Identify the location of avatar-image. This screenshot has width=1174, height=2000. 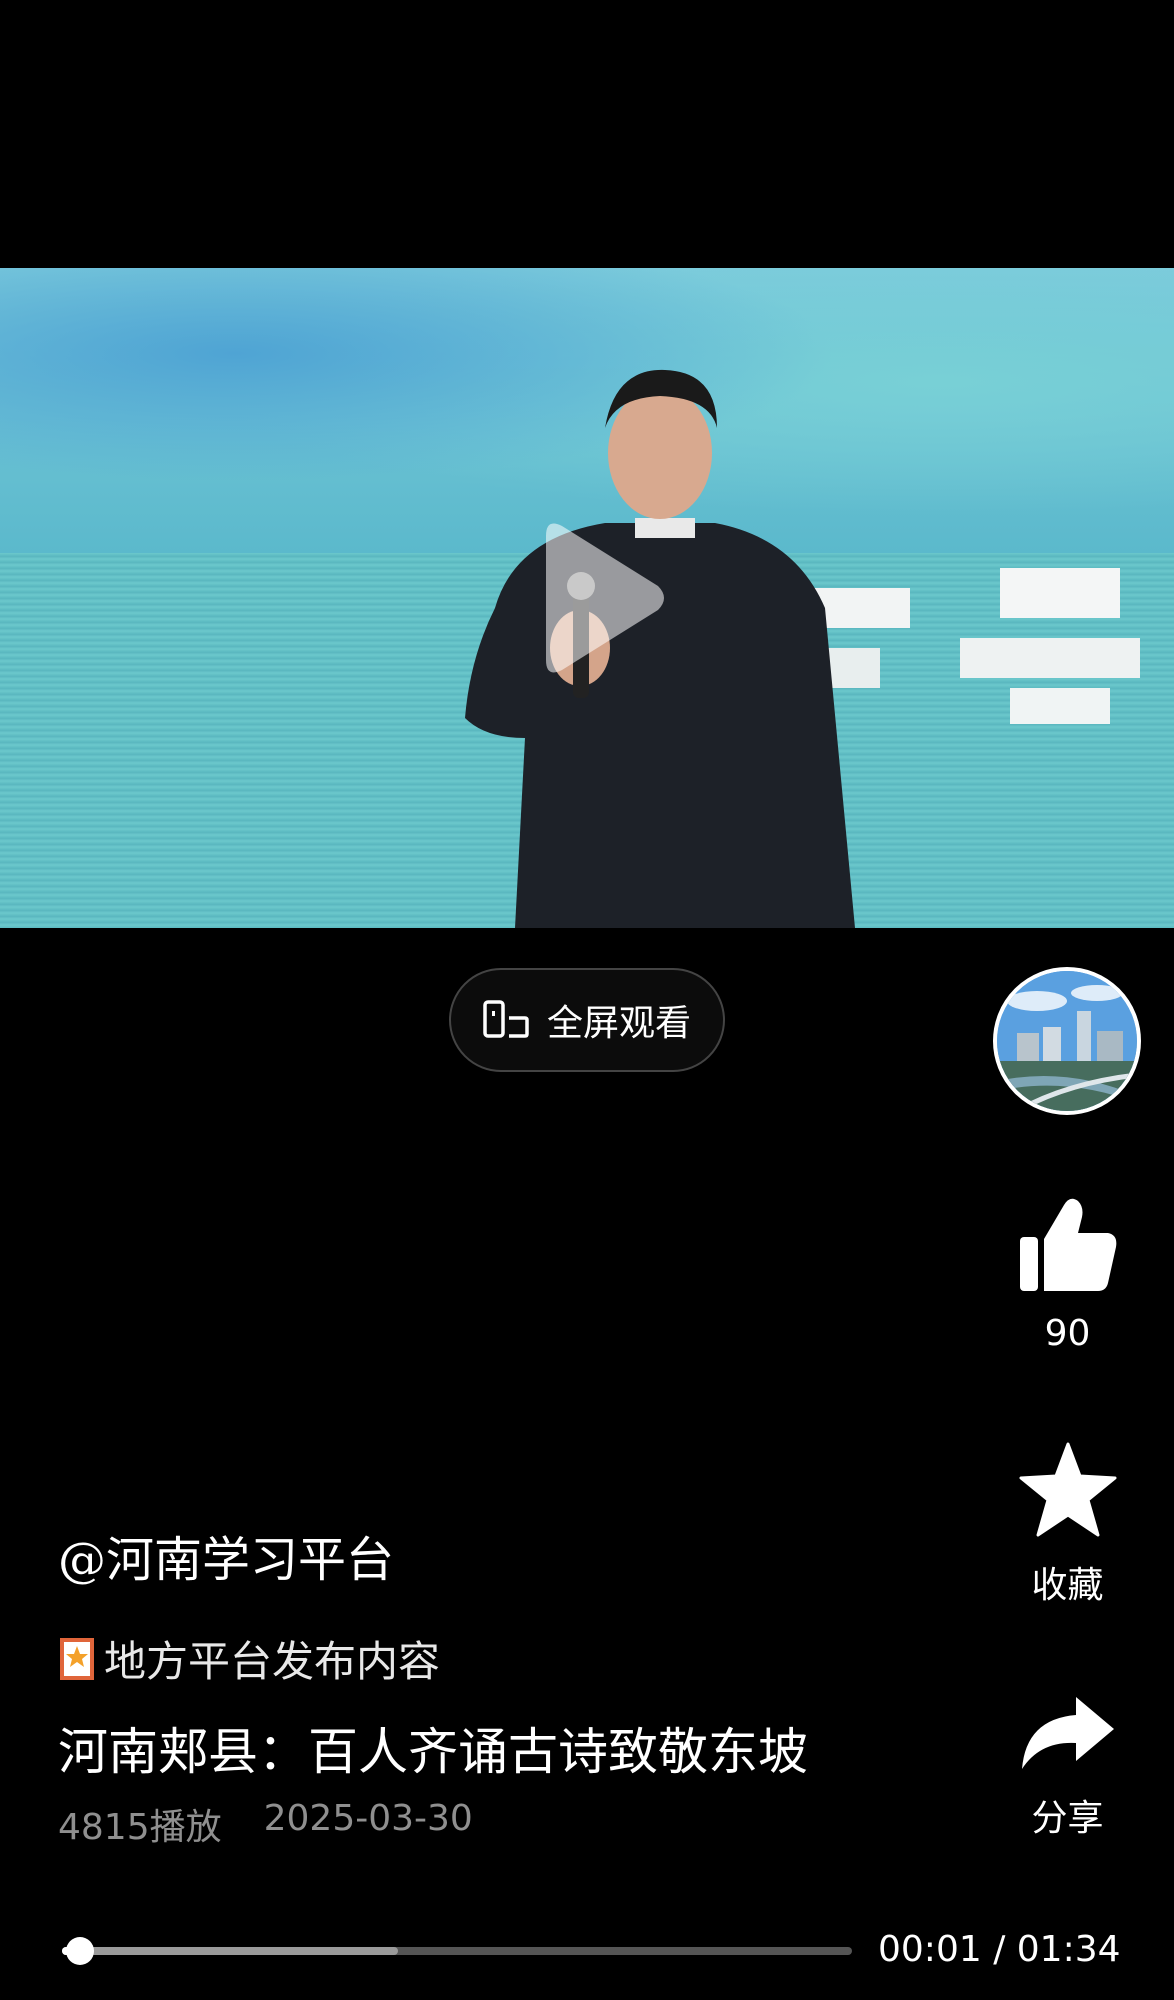
(1067, 1041).